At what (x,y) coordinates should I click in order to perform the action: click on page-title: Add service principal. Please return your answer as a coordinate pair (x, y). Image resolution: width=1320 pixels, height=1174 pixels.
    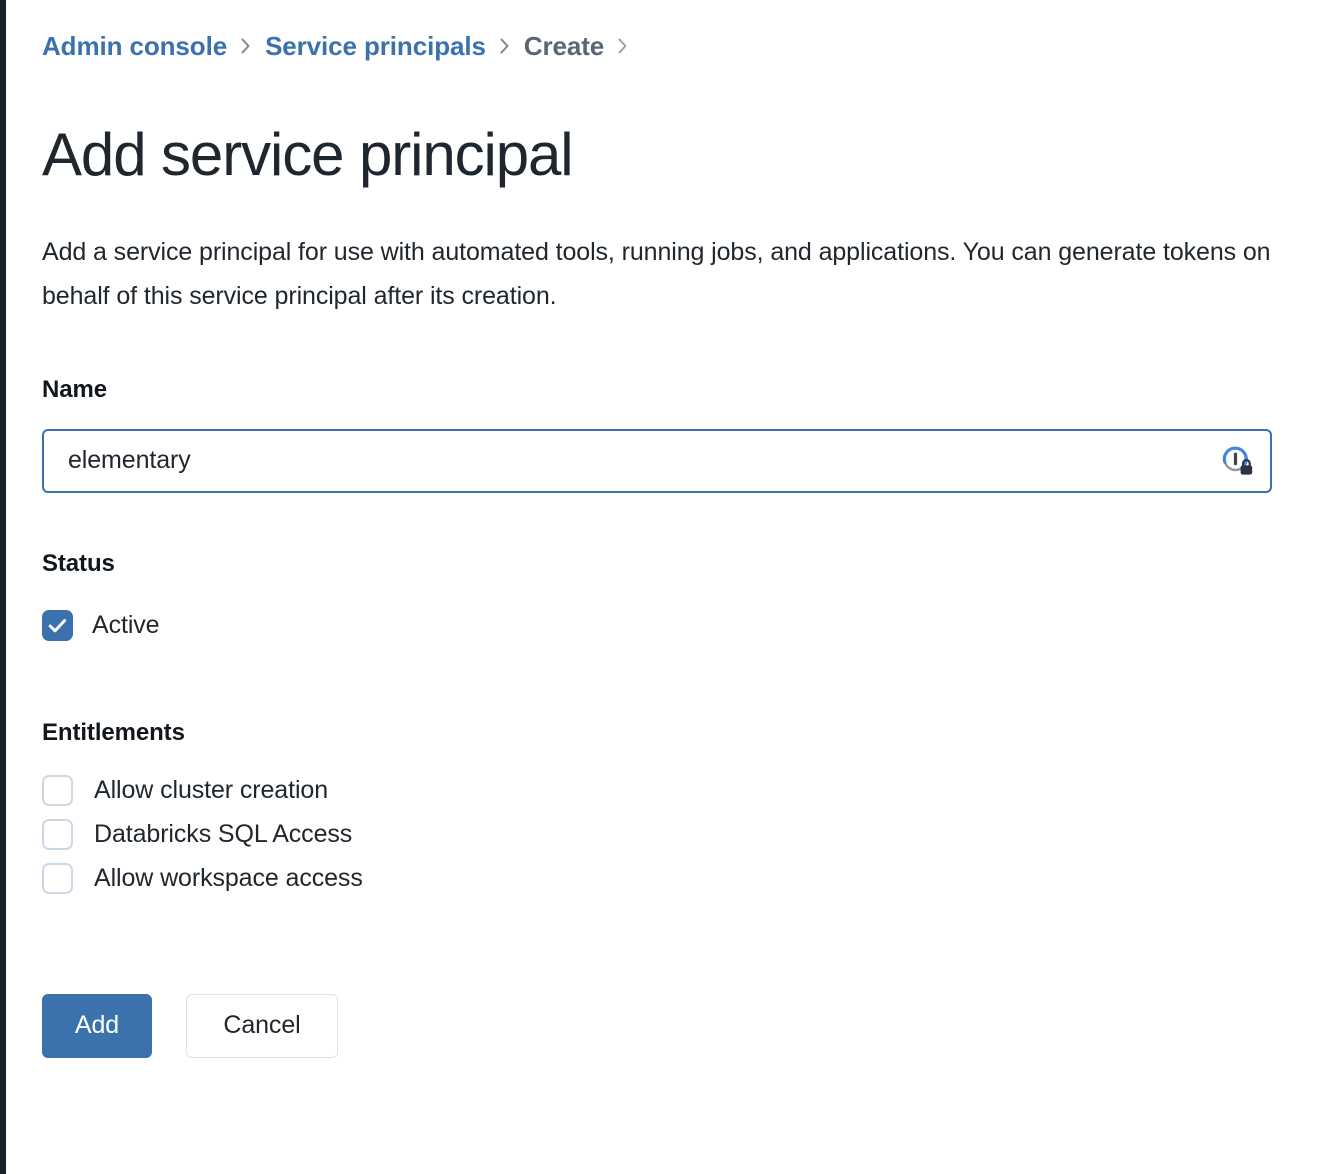
    Looking at the image, I should click on (308, 154).